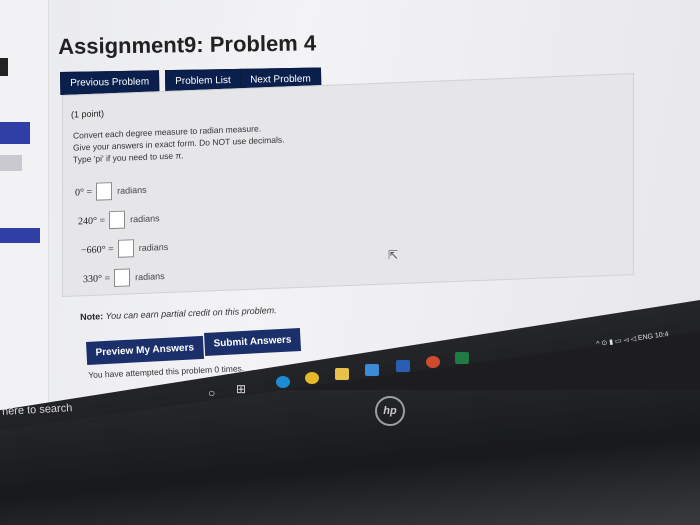 Image resolution: width=700 pixels, height=525 pixels. Describe the element at coordinates (24, 205) in the screenshot. I see `left-sidebar` at that location.